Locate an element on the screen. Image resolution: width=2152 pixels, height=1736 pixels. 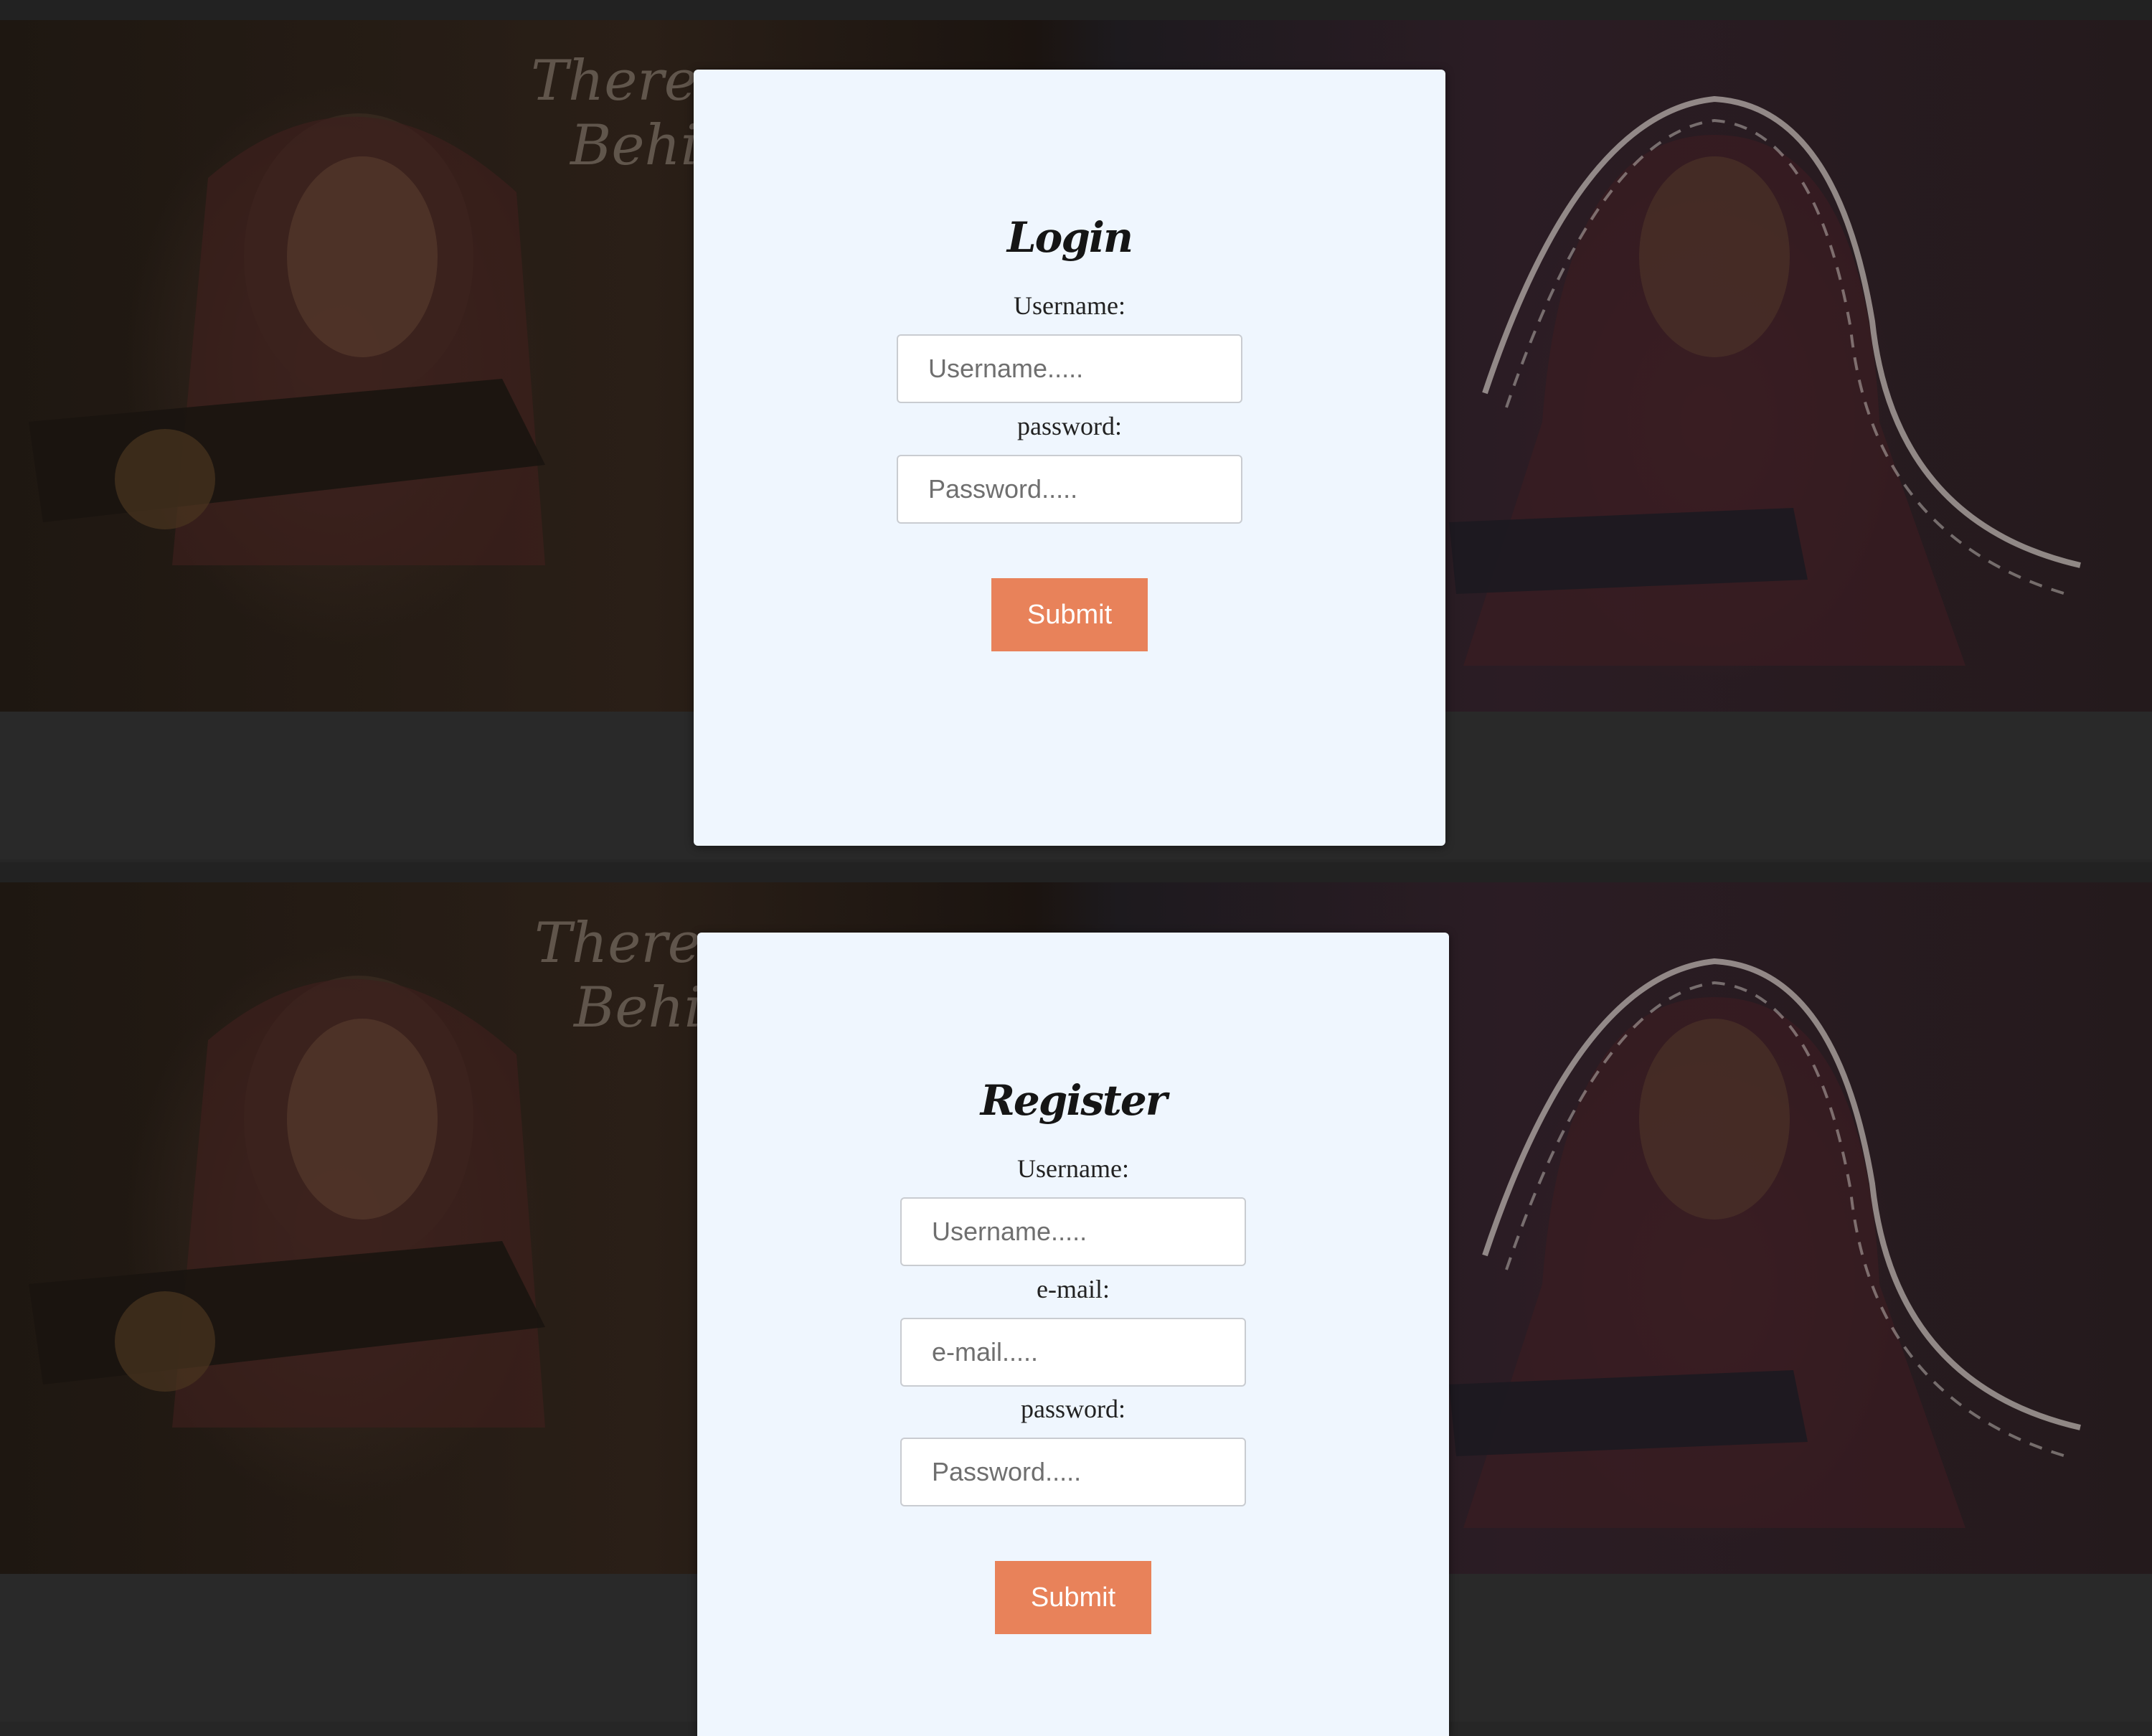
login-password-label: password: is located at coordinates (1069, 426).